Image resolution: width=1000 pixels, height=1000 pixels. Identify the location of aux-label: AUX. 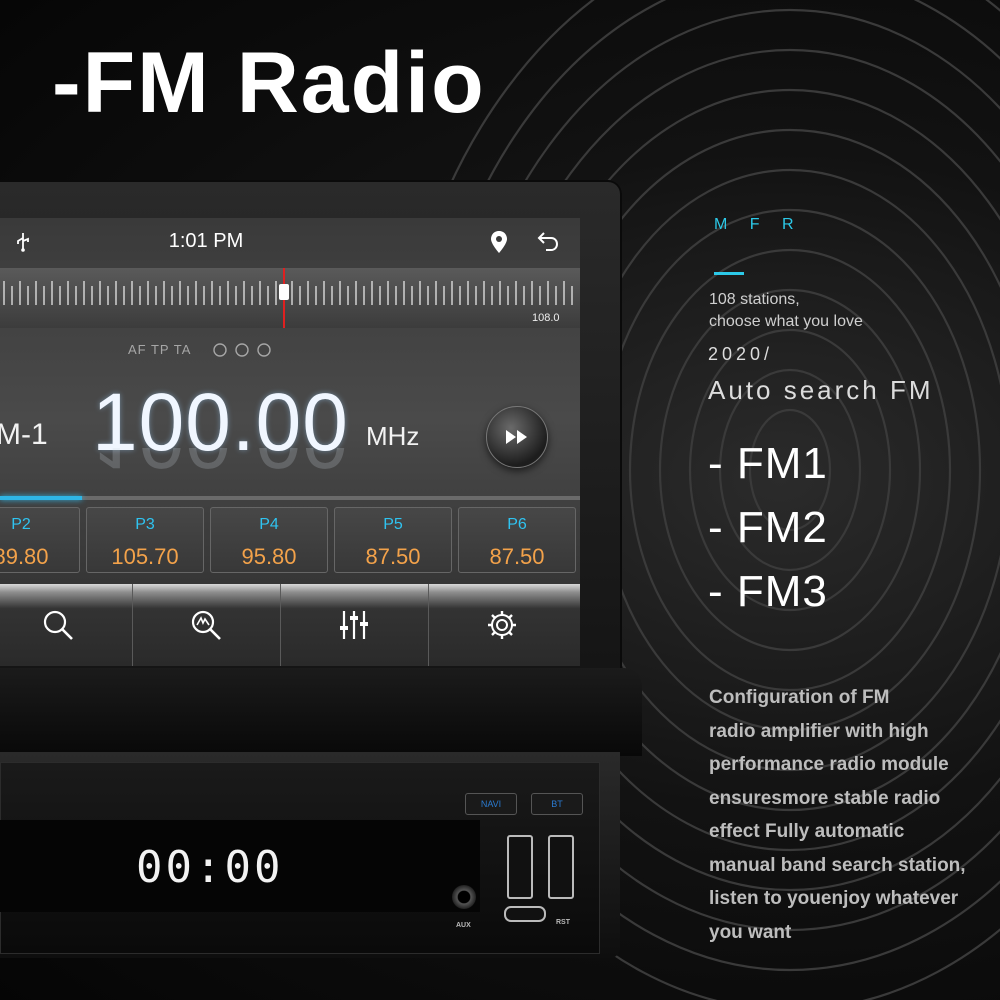
(463, 925).